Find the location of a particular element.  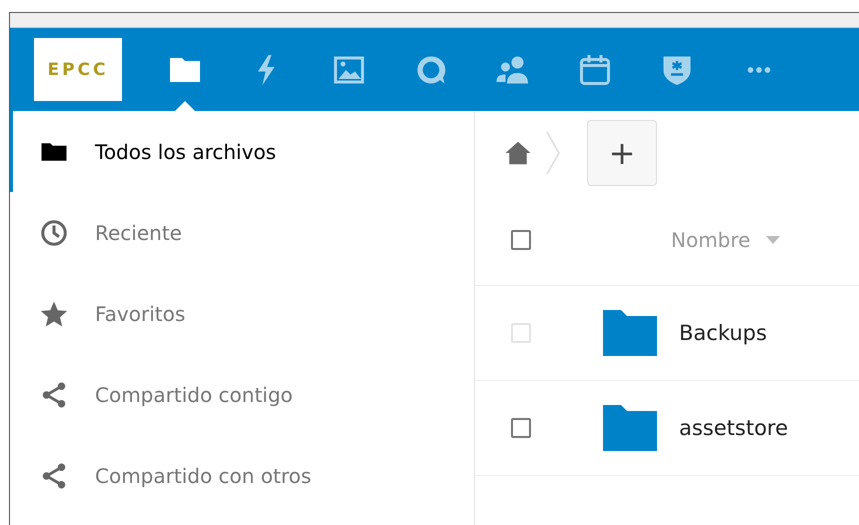

sidebar-item: Compartido contigo is located at coordinates (242, 394).